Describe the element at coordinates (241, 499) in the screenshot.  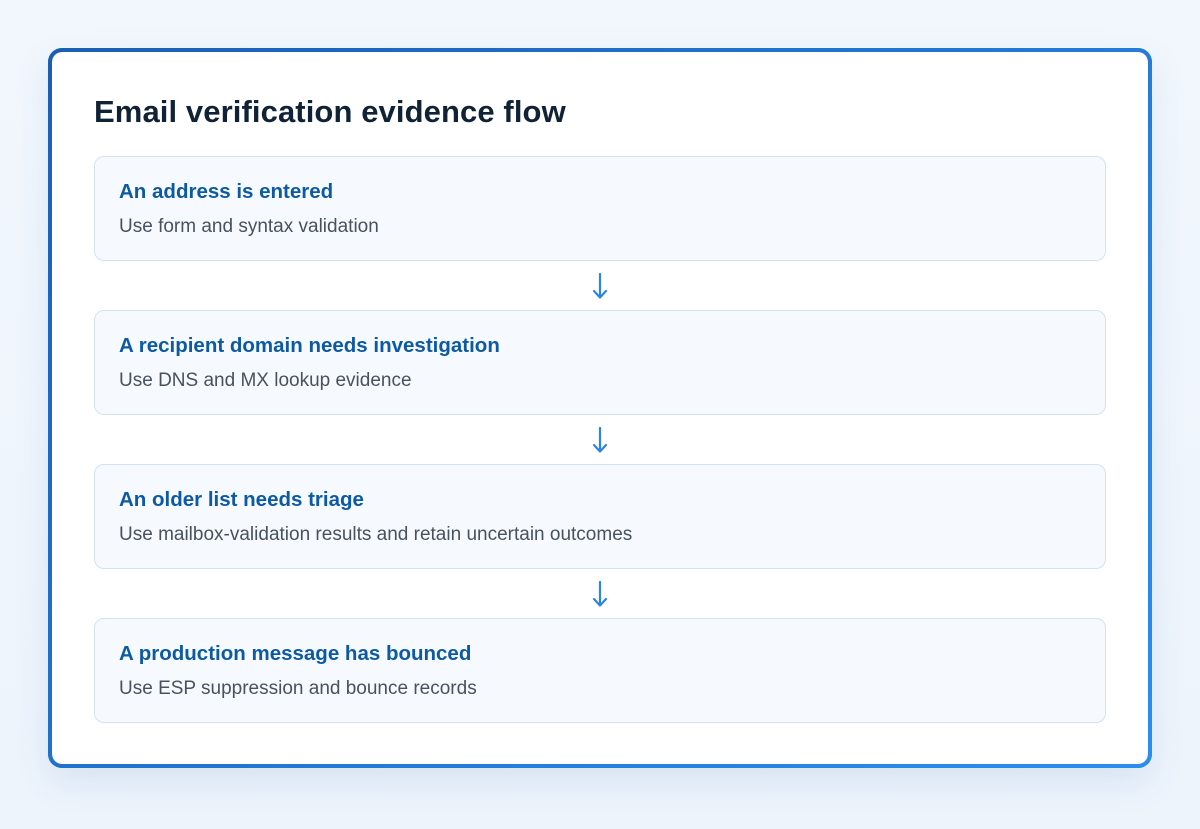
I see `step-title: An older list needs triage` at that location.